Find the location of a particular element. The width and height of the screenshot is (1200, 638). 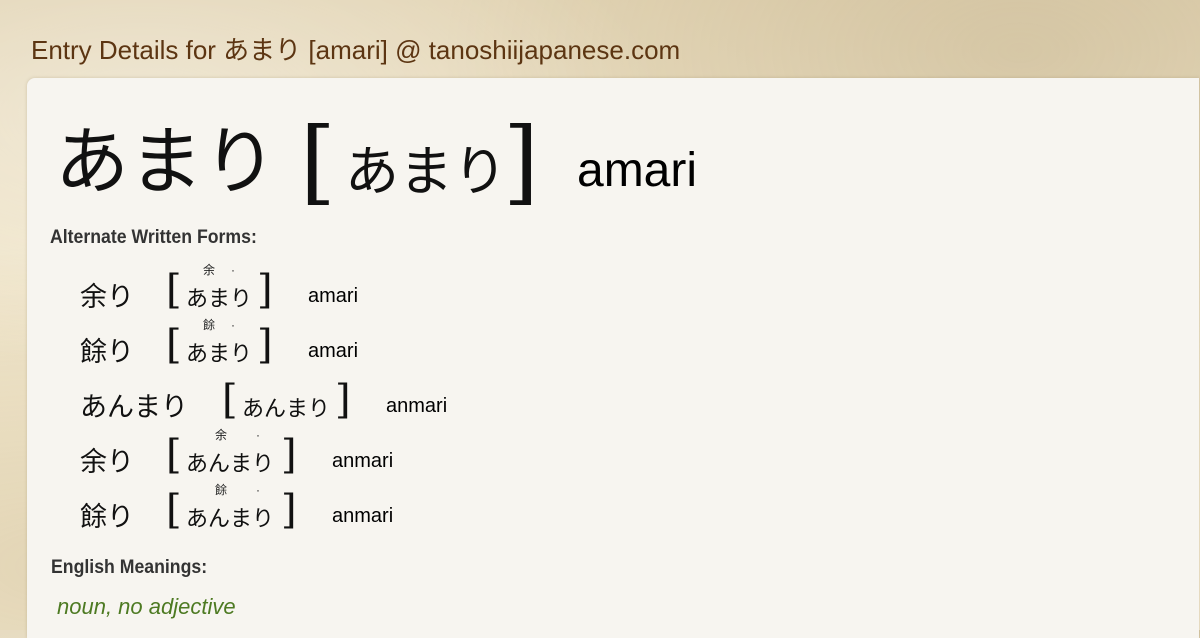

alternate-form-row: あんまり [ あんまり ] anmari is located at coordinates (350, 408).